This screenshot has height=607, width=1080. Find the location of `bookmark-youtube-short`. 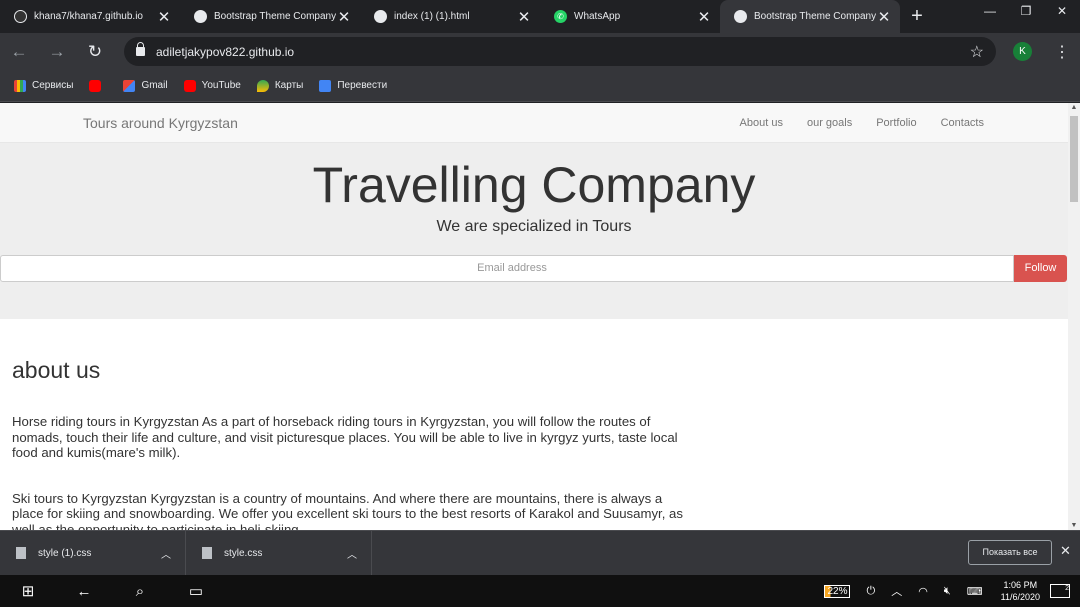

bookmark-youtube-short is located at coordinates (98, 85).